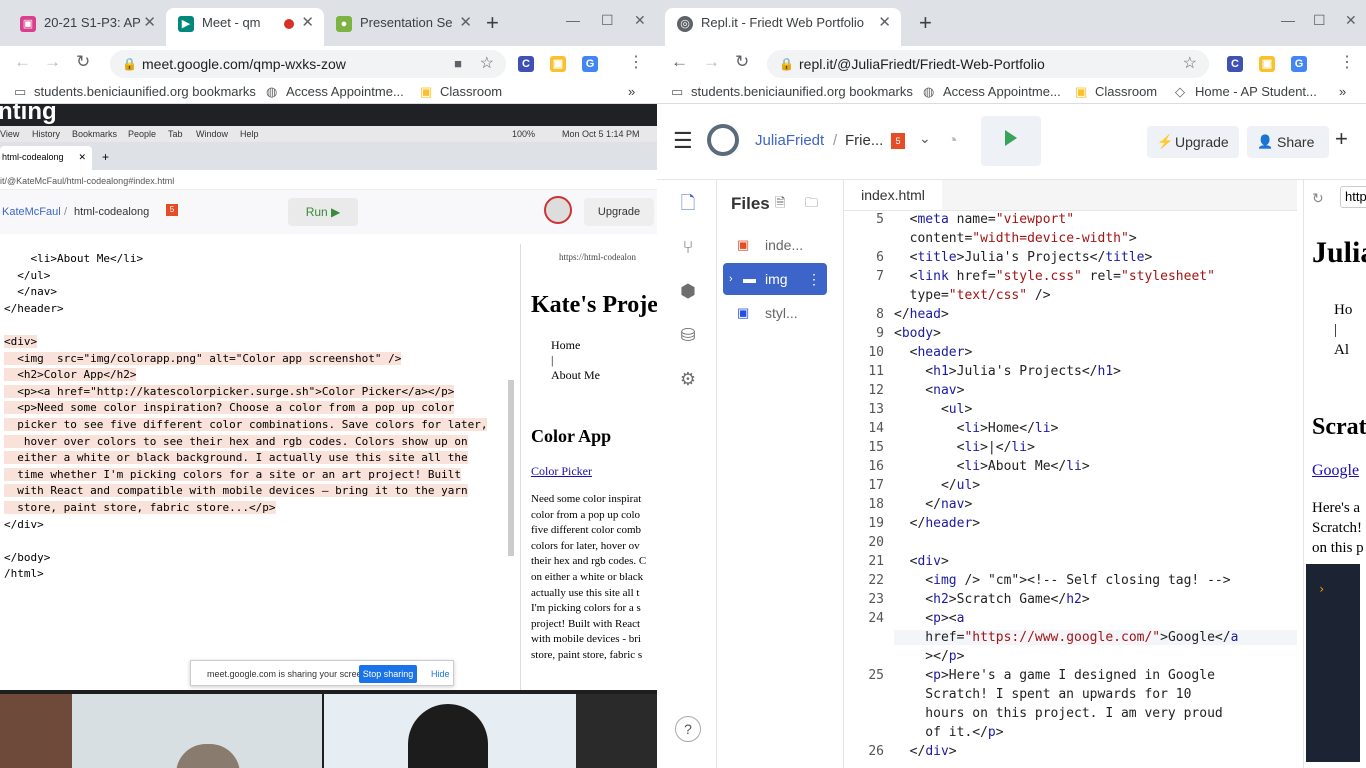 The image size is (1366, 768). I want to click on refresh-icon: ↻, so click(1318, 198).